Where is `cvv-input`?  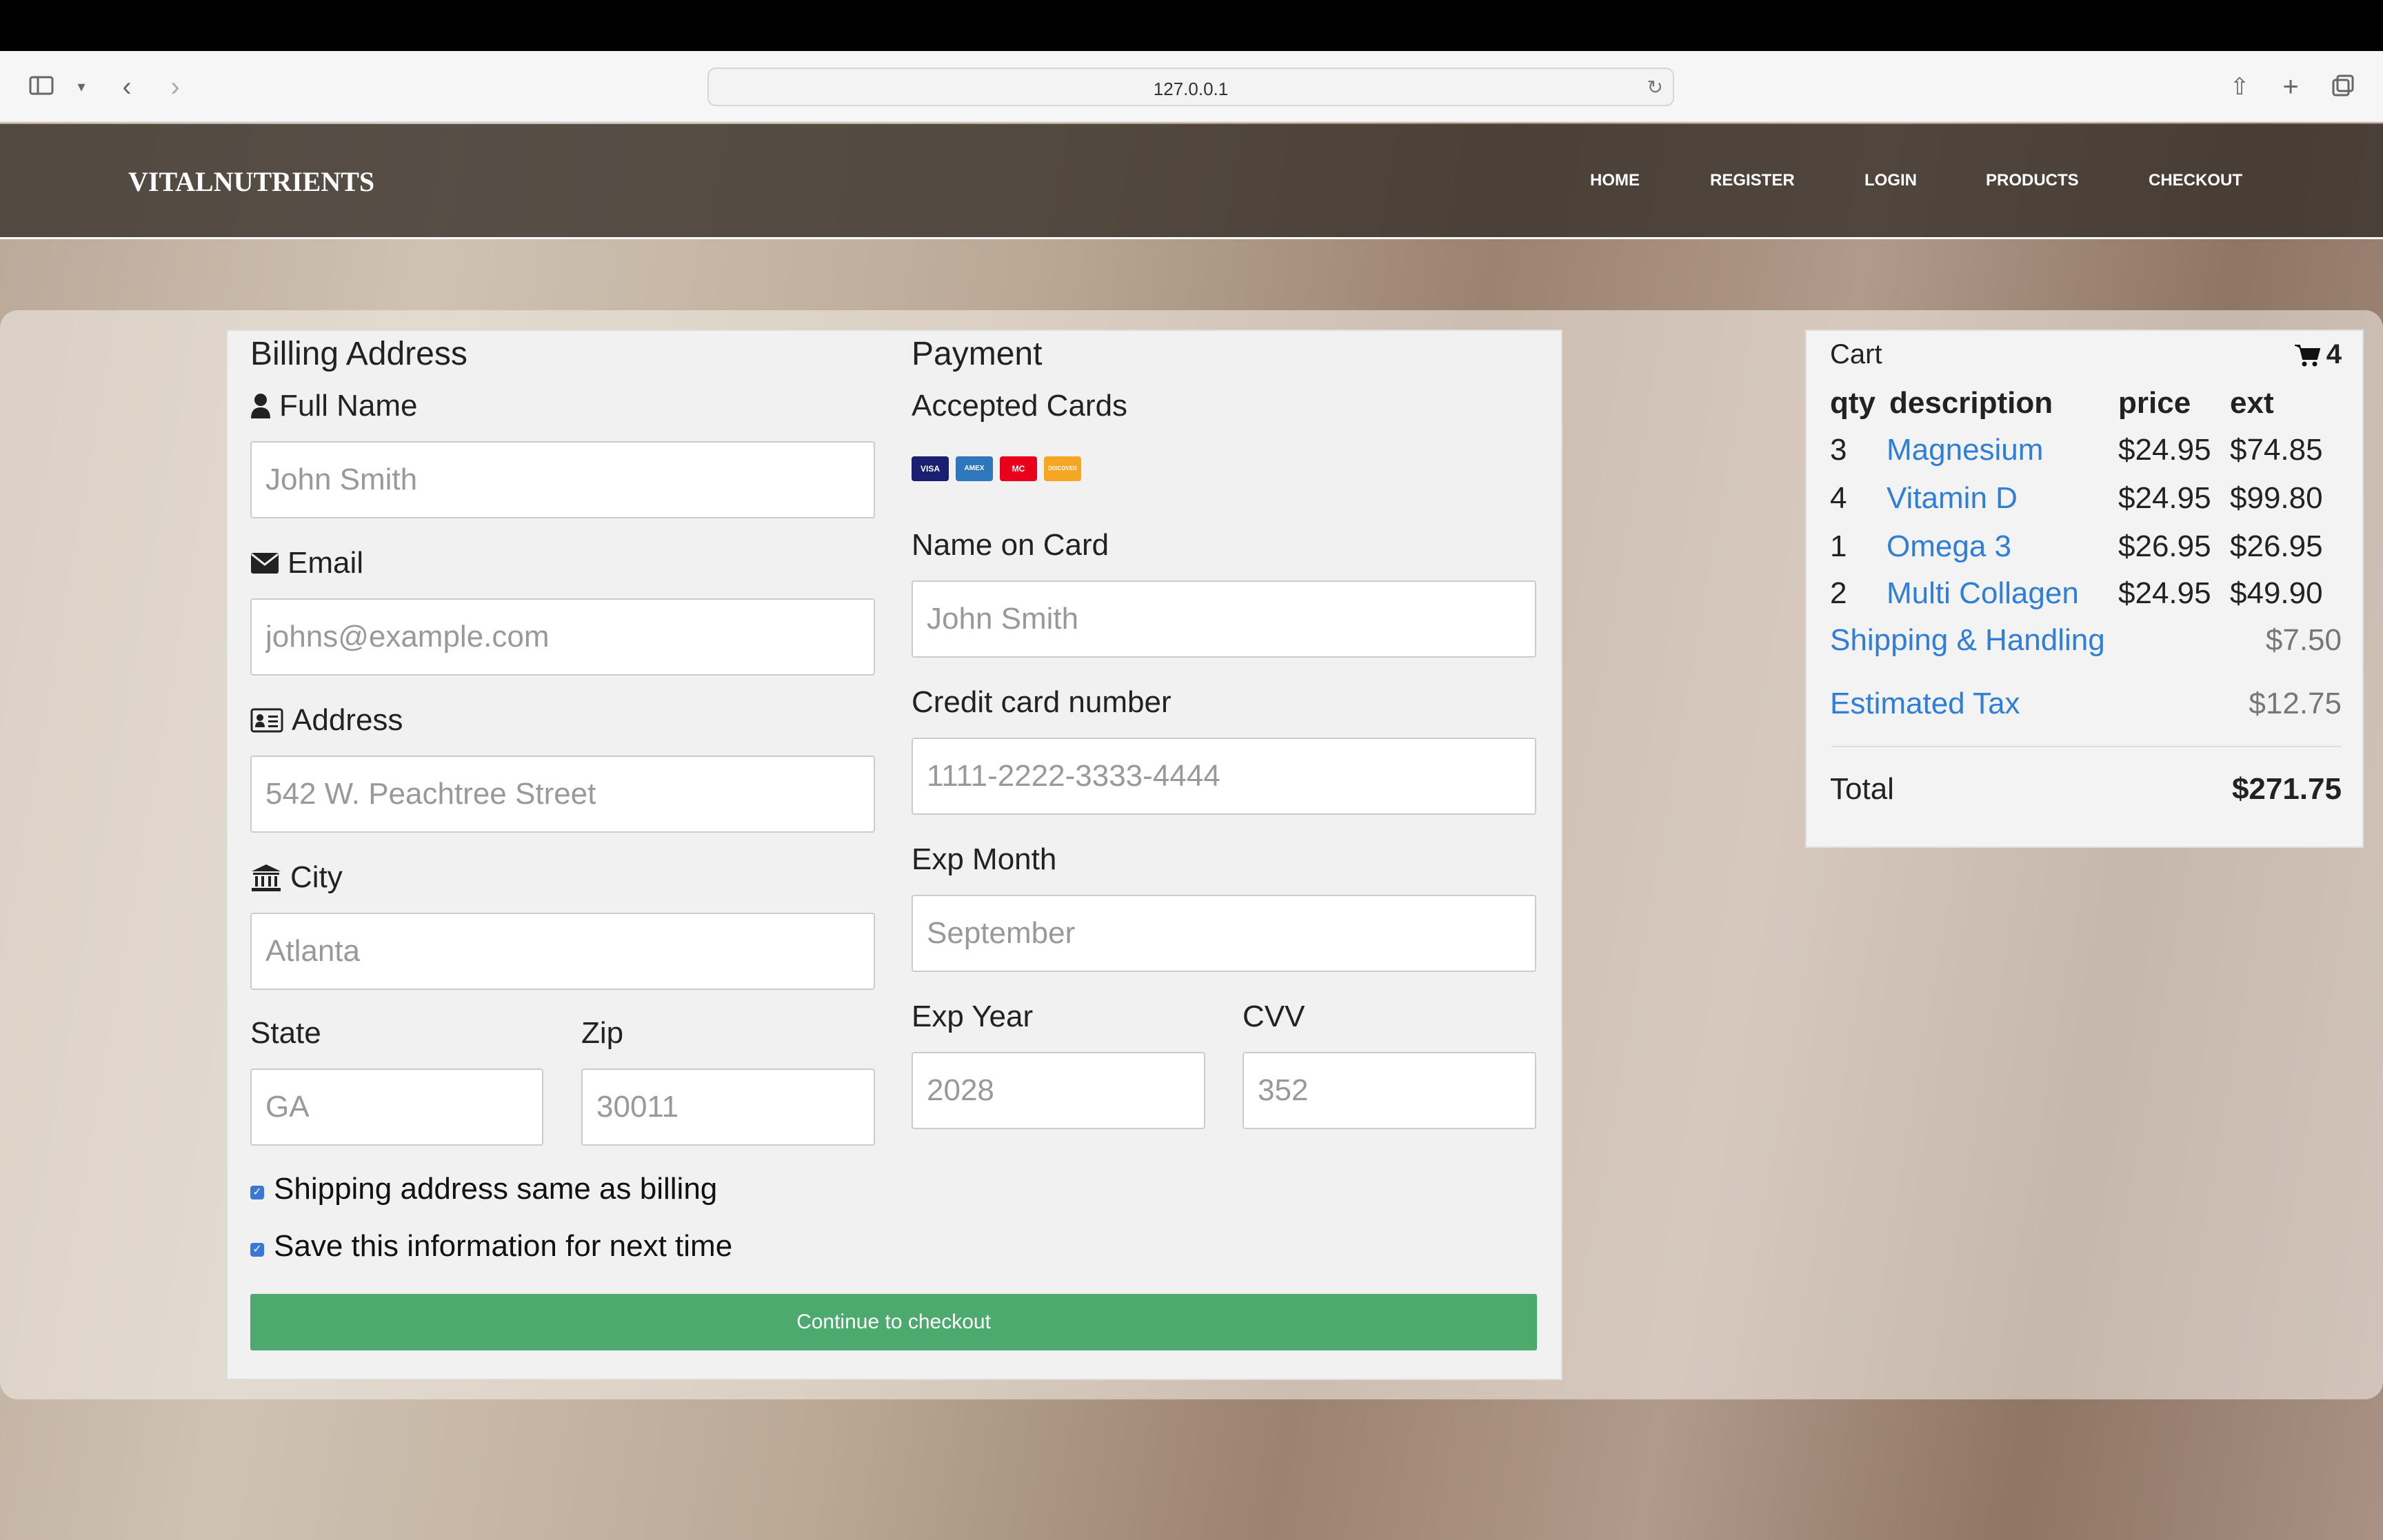
cvv-input is located at coordinates (1389, 1091).